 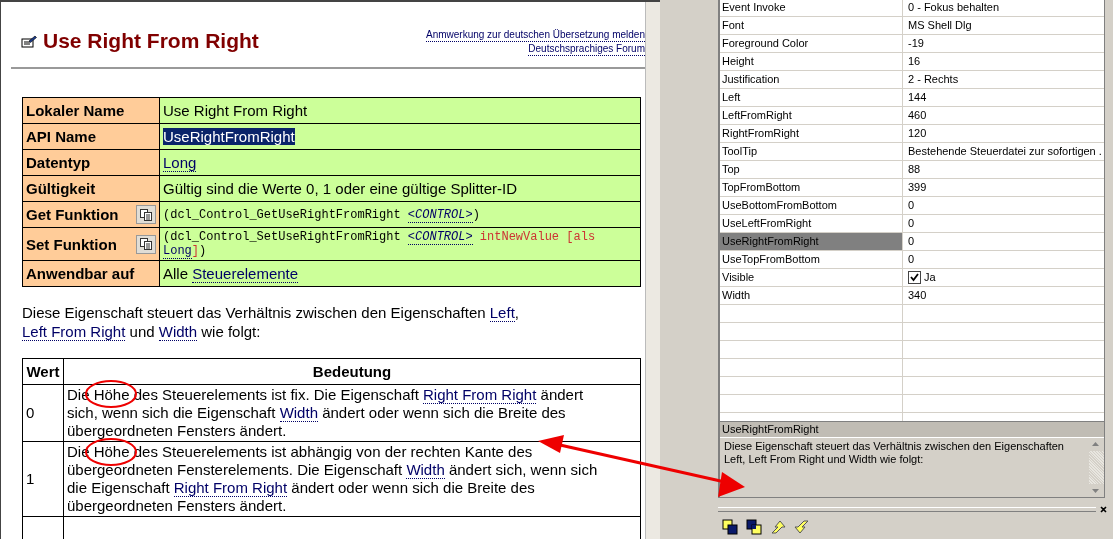 I want to click on checkbox, so click(x=914, y=277).